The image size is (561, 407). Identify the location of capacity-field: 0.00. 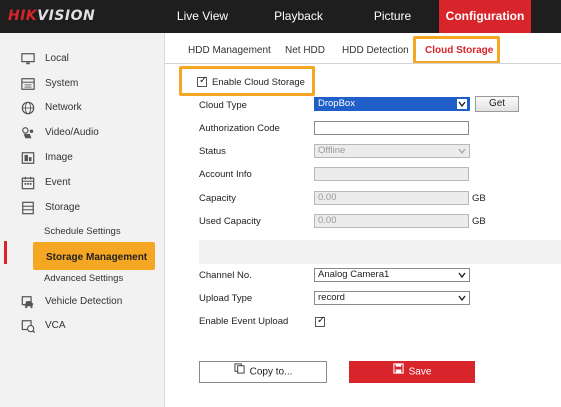
(391, 198).